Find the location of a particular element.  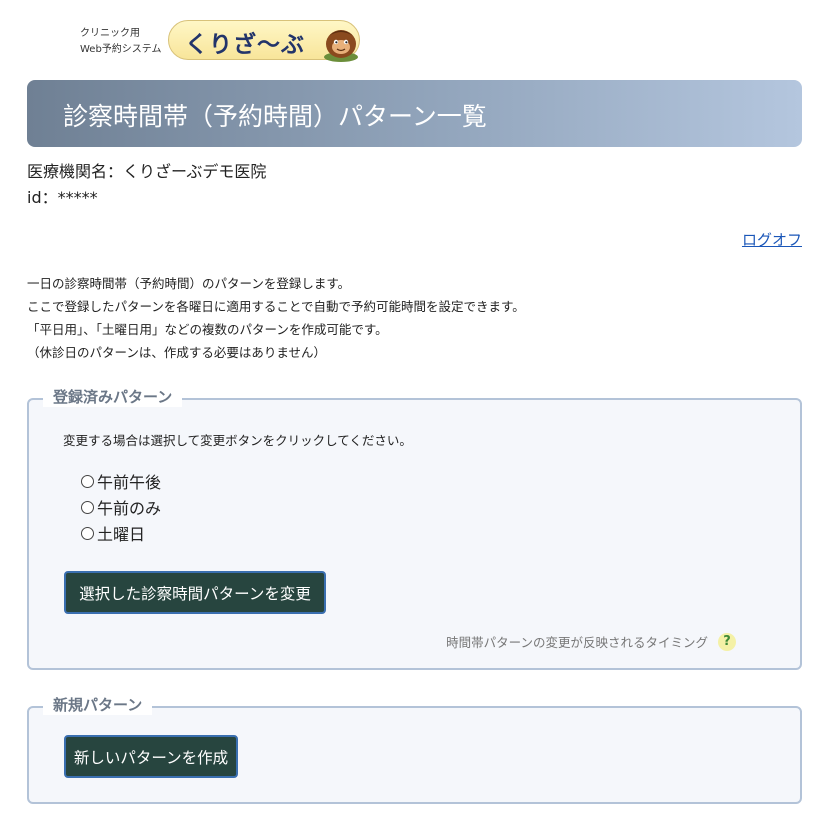

page-title: 診察時間帯（予約時間）パターン一覧 is located at coordinates (275, 116).